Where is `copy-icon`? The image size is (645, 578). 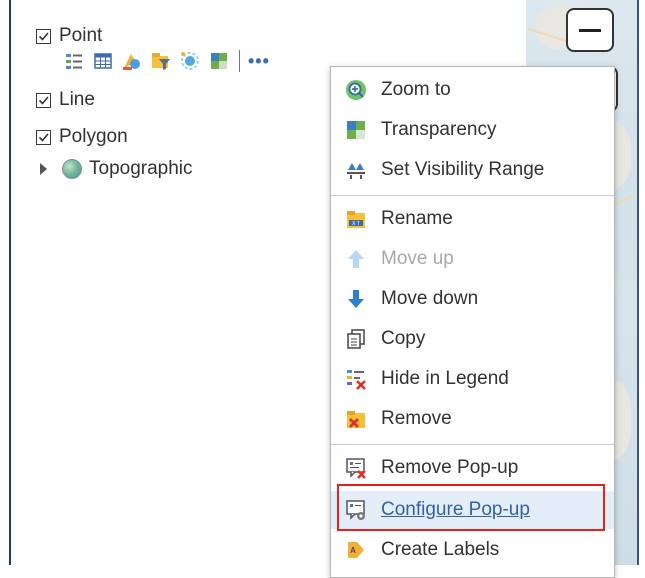 copy-icon is located at coordinates (356, 339).